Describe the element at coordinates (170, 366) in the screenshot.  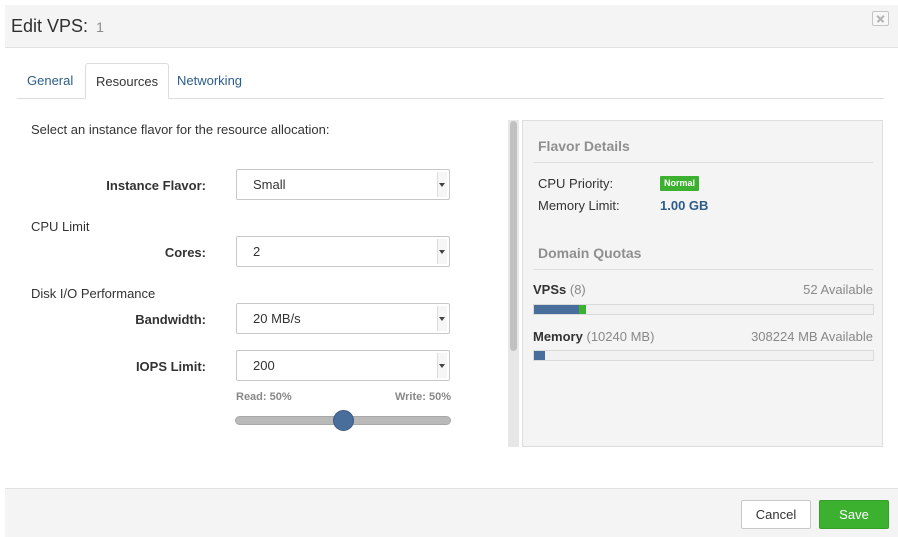
I see `iops-limit-label: IOPS Limit:` at that location.